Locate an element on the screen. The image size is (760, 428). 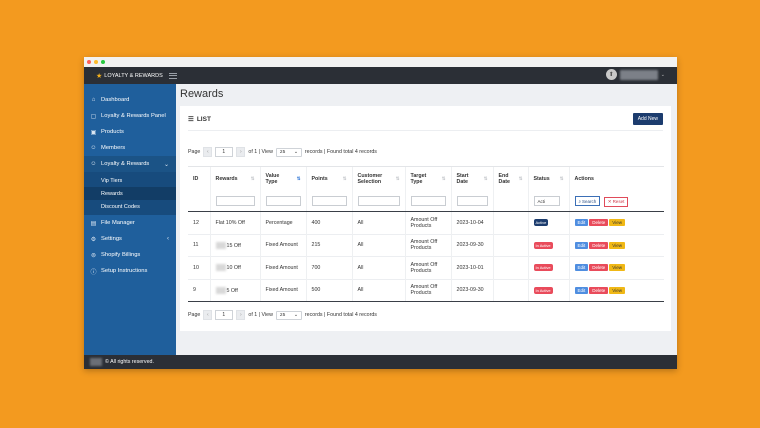
close-dot-icon is located at coordinates (89, 62).